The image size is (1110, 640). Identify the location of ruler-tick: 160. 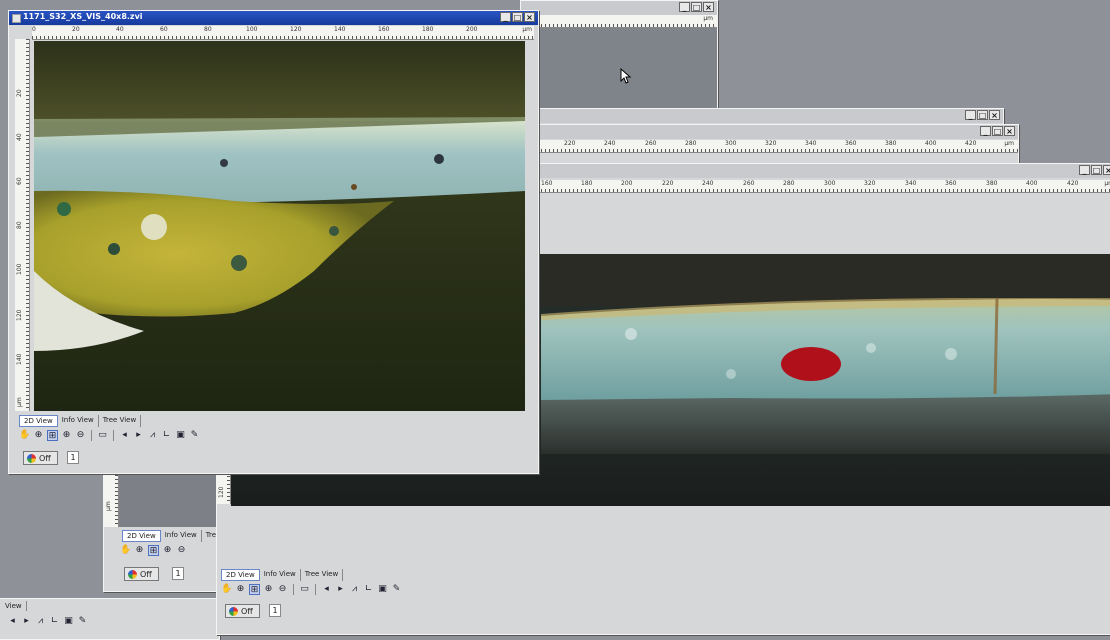
(547, 183).